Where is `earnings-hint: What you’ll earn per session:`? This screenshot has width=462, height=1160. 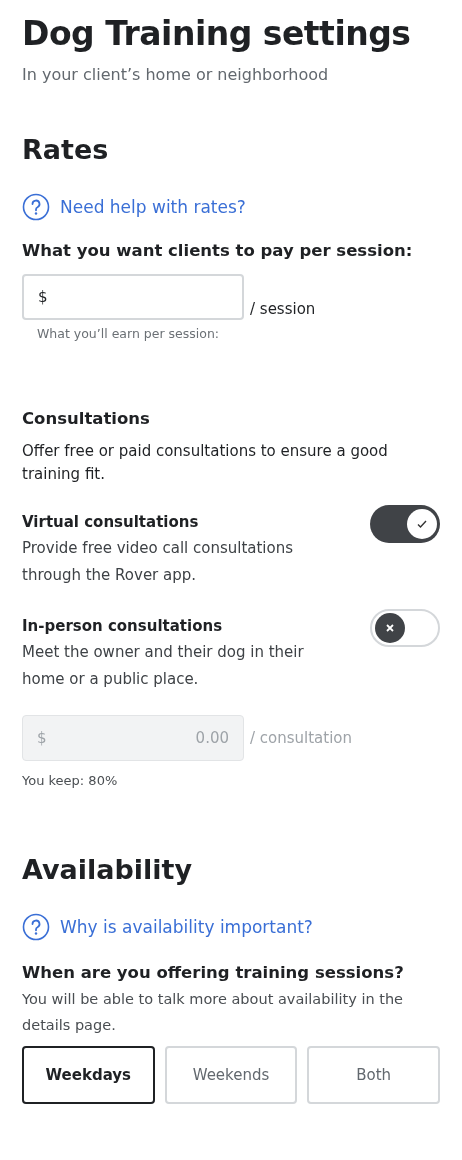
earnings-hint: What you’ll earn per session: is located at coordinates (129, 333).